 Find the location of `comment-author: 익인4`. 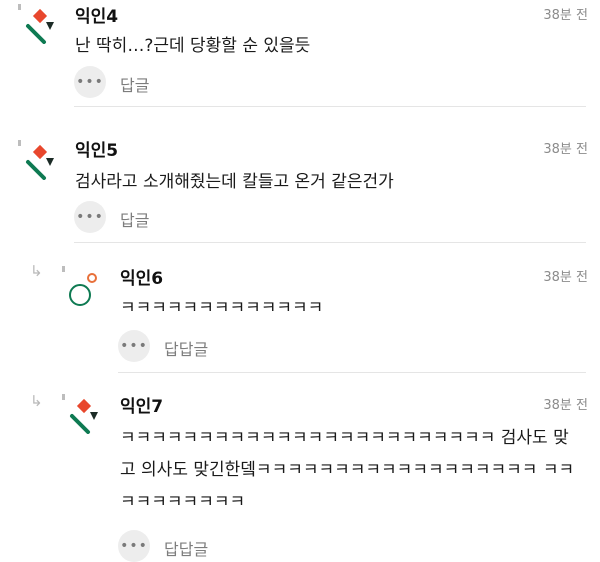

comment-author: 익인4 is located at coordinates (96, 14).